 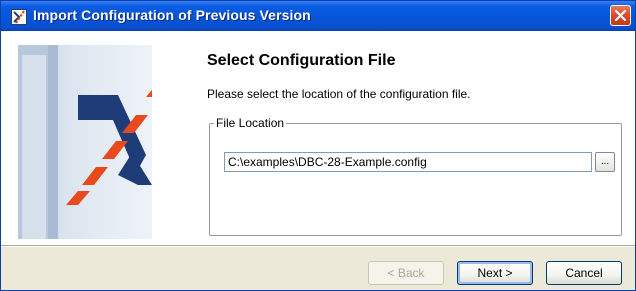 I want to click on file-location-legend: File Location, so click(x=250, y=123).